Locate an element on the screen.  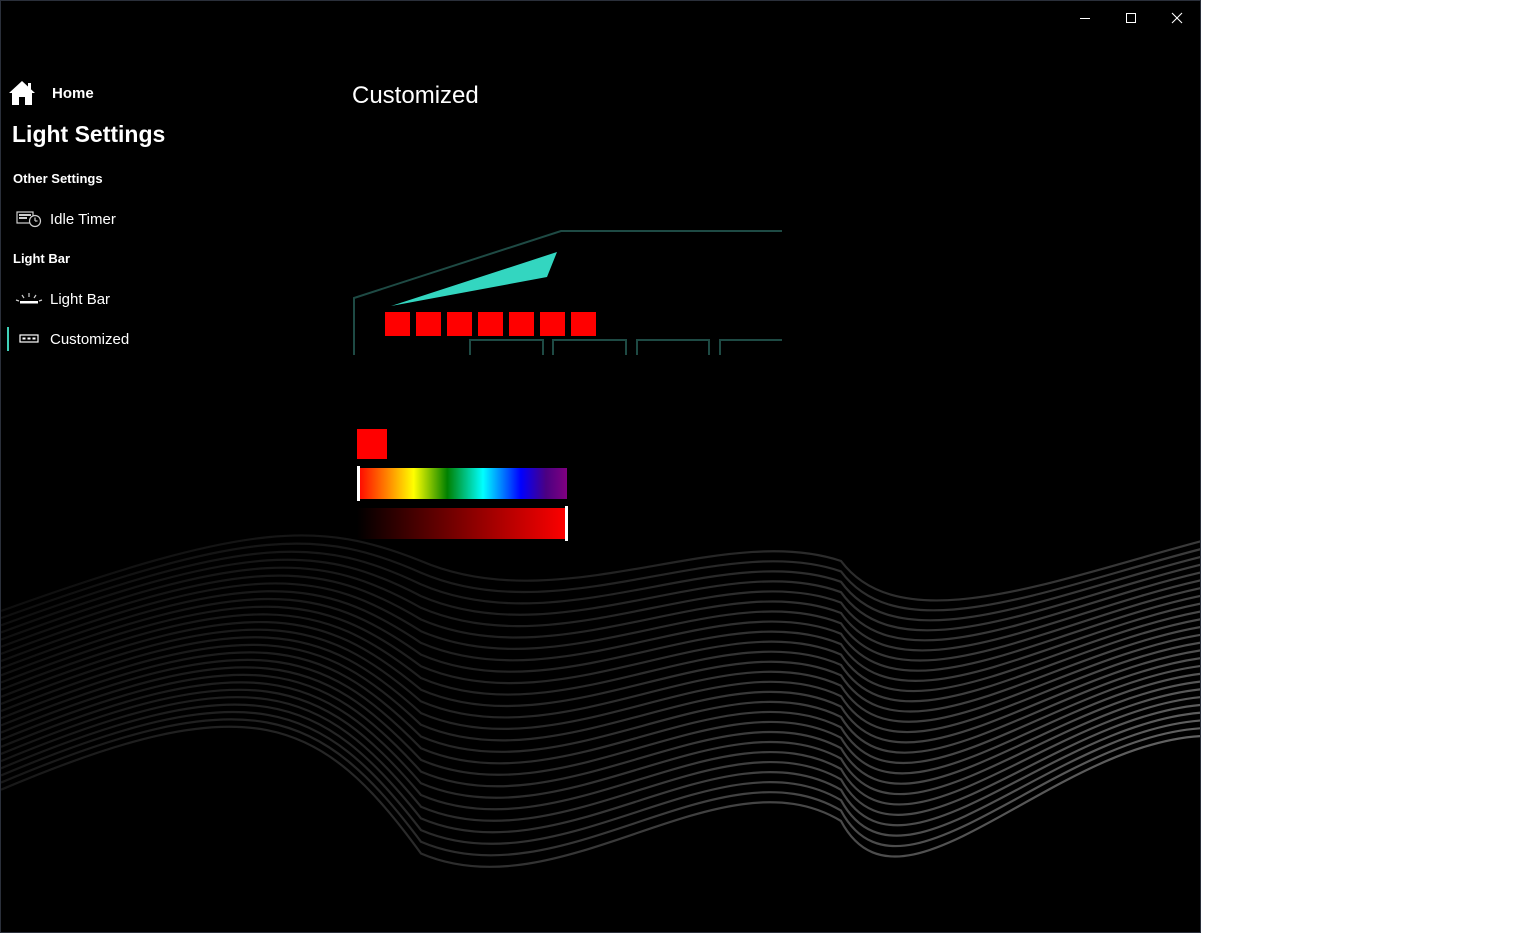
light-bar-icon is located at coordinates (29, 299).